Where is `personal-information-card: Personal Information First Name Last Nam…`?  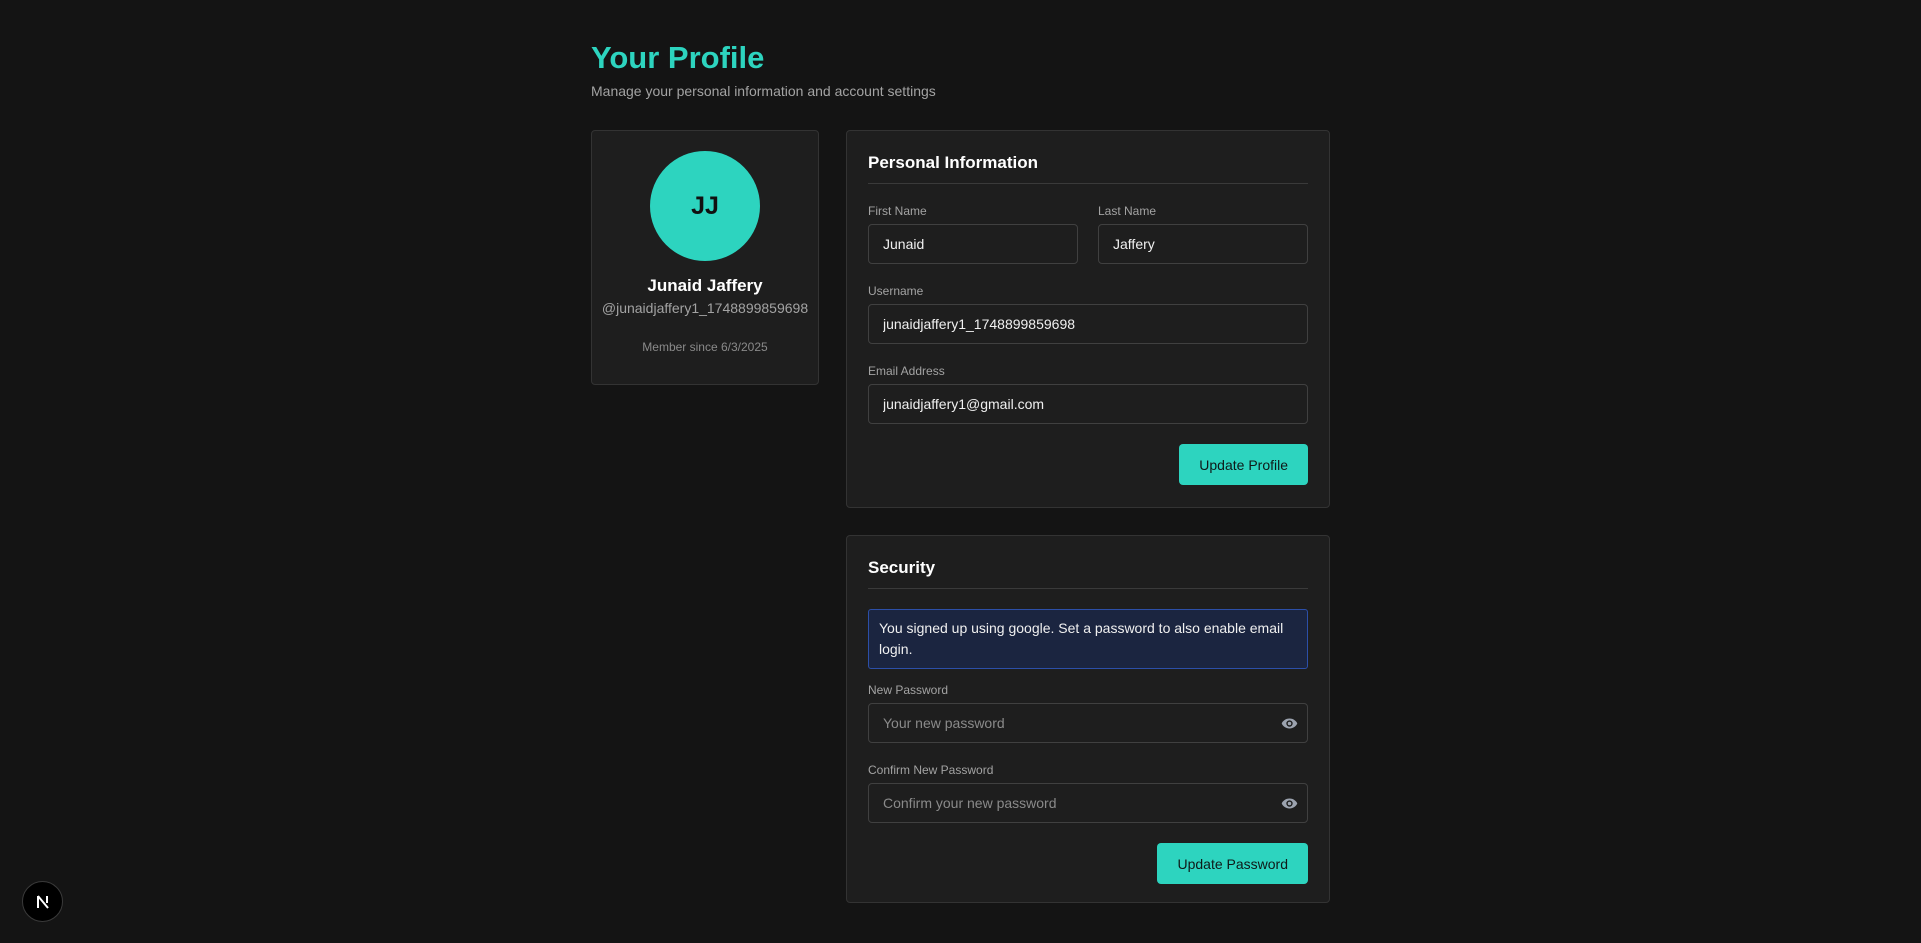
personal-information-card: Personal Information First Name Last Nam… is located at coordinates (1088, 319).